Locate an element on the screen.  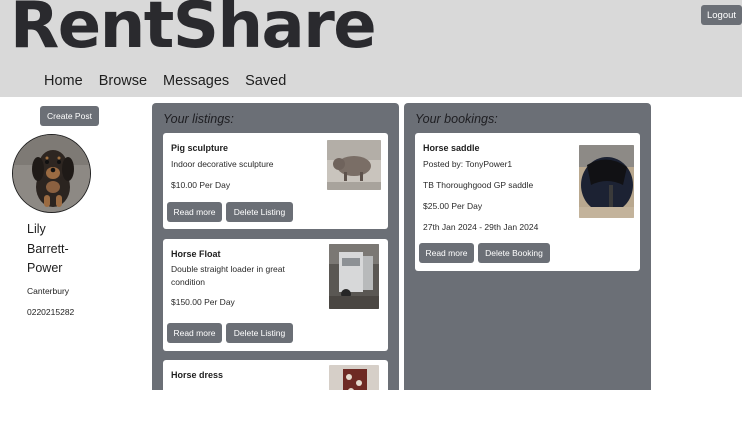
nav-saved: Saved is located at coordinates (265, 81).